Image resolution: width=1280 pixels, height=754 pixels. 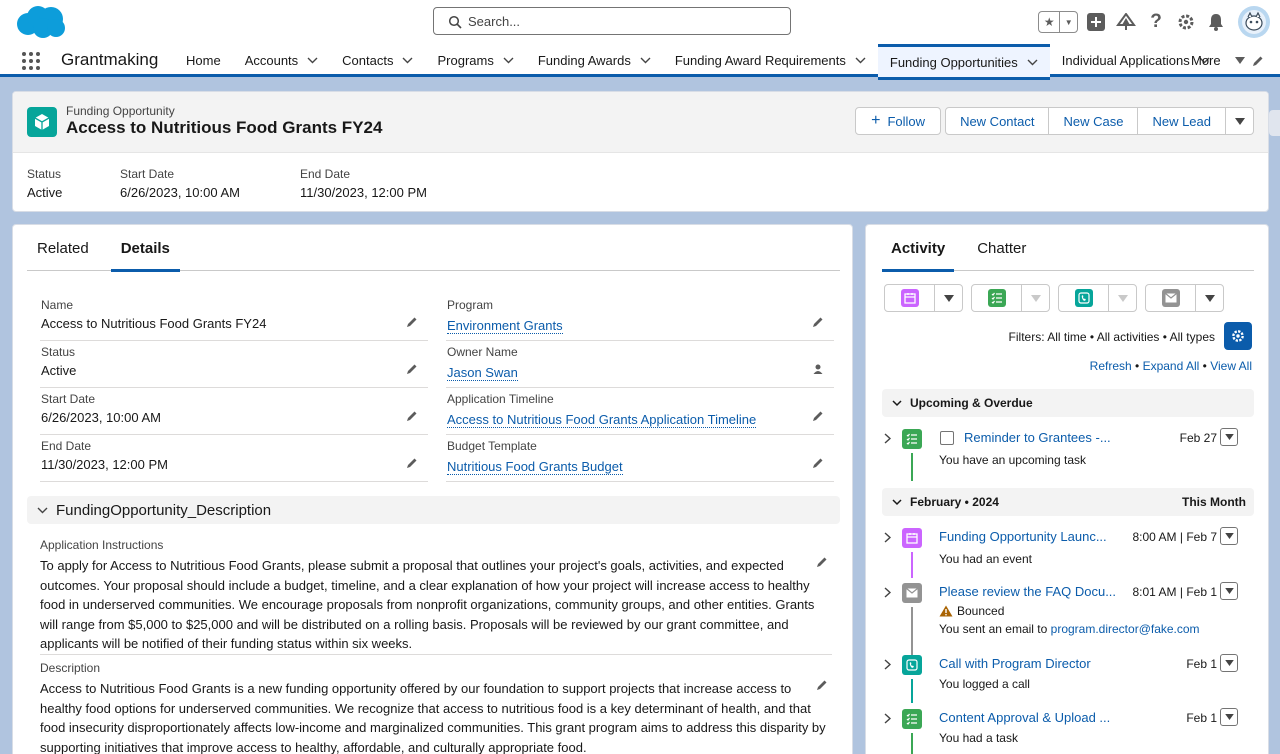 I want to click on new-contact-button: New Contact, so click(x=997, y=121).